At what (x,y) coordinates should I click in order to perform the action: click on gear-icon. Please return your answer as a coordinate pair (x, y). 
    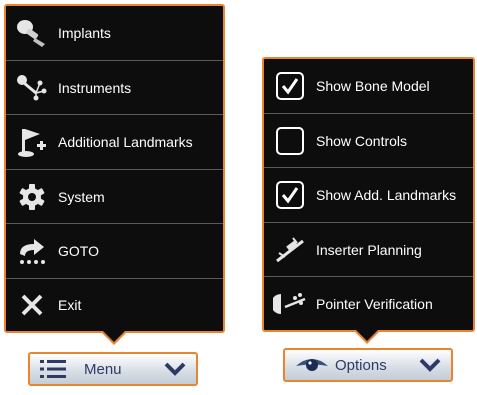
    Looking at the image, I should click on (32, 196).